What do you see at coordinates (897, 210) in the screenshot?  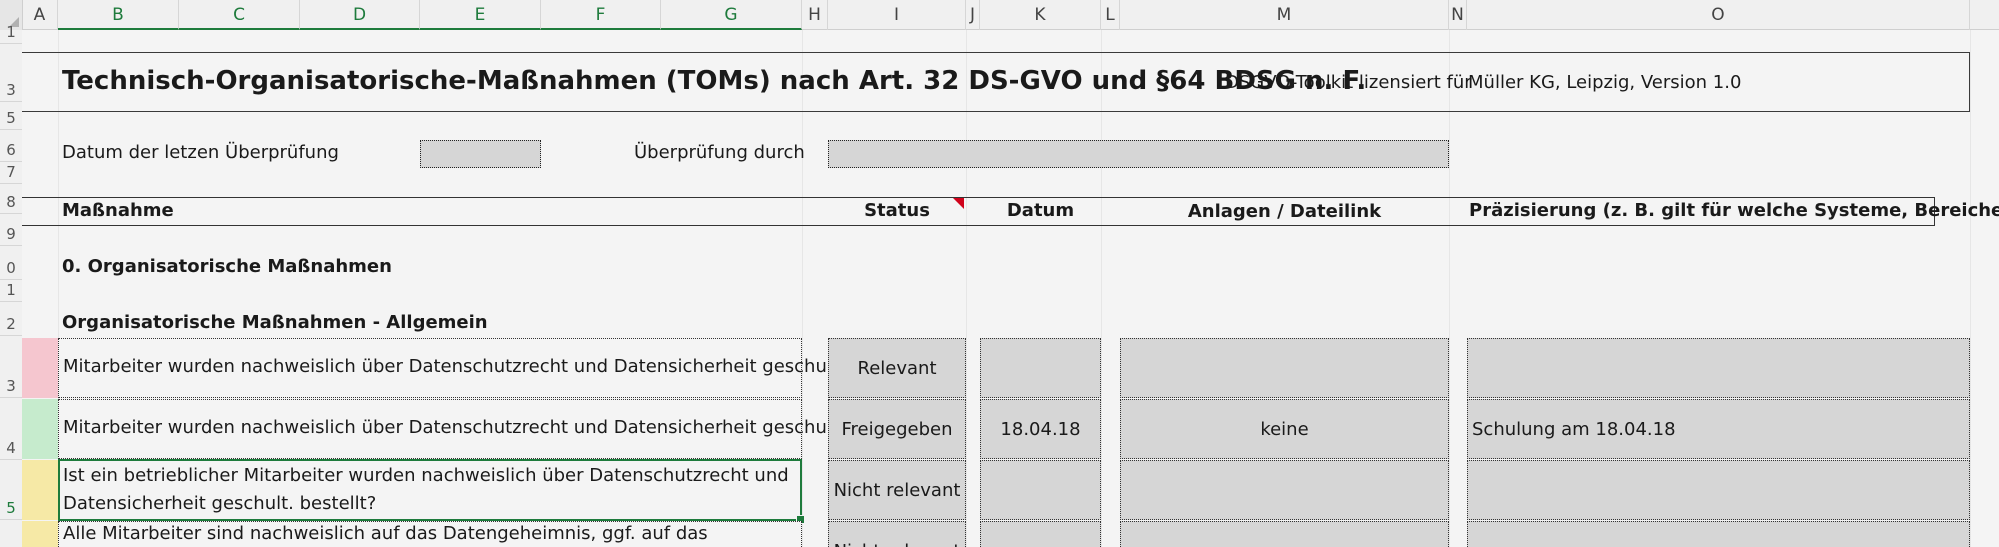 I see `header-status: Status` at bounding box center [897, 210].